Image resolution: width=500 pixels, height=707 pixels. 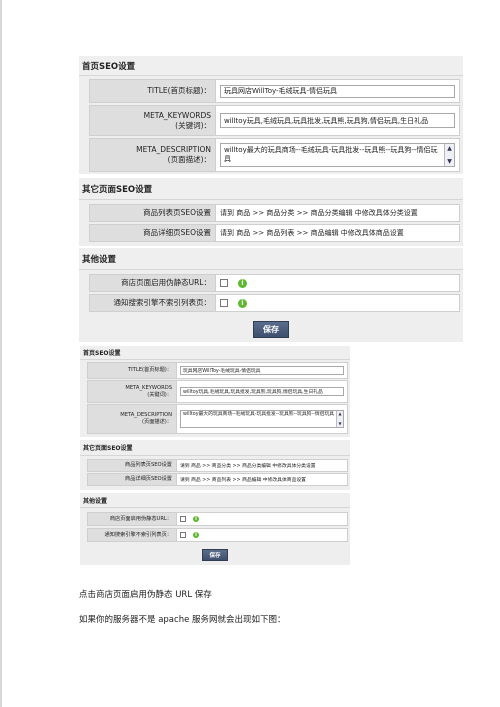 What do you see at coordinates (182, 620) in the screenshot?
I see `paragraph-apache-note: 如果你的服务器不是 apache 服务网就会出现如下图：` at bounding box center [182, 620].